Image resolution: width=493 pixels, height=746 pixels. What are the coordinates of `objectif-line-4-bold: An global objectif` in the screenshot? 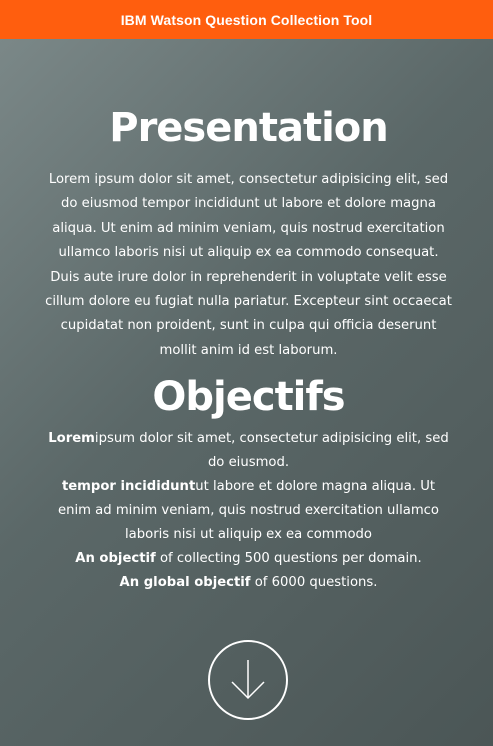 It's located at (185, 583).